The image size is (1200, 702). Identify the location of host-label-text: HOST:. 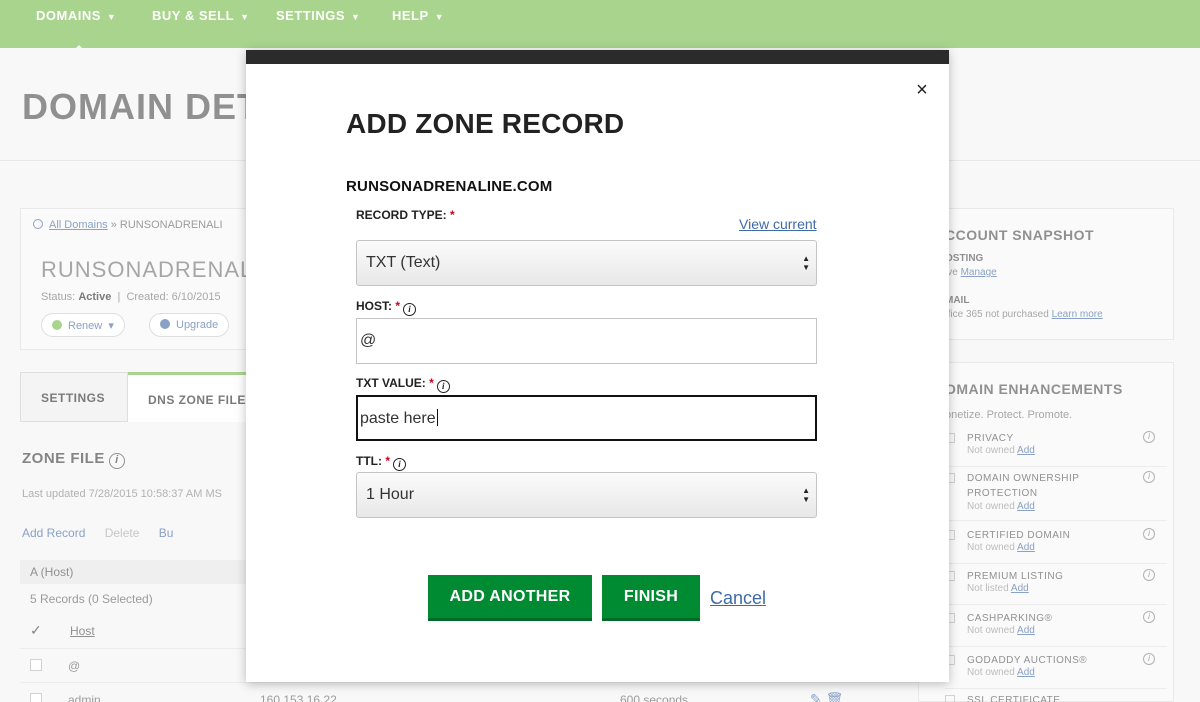
(374, 306).